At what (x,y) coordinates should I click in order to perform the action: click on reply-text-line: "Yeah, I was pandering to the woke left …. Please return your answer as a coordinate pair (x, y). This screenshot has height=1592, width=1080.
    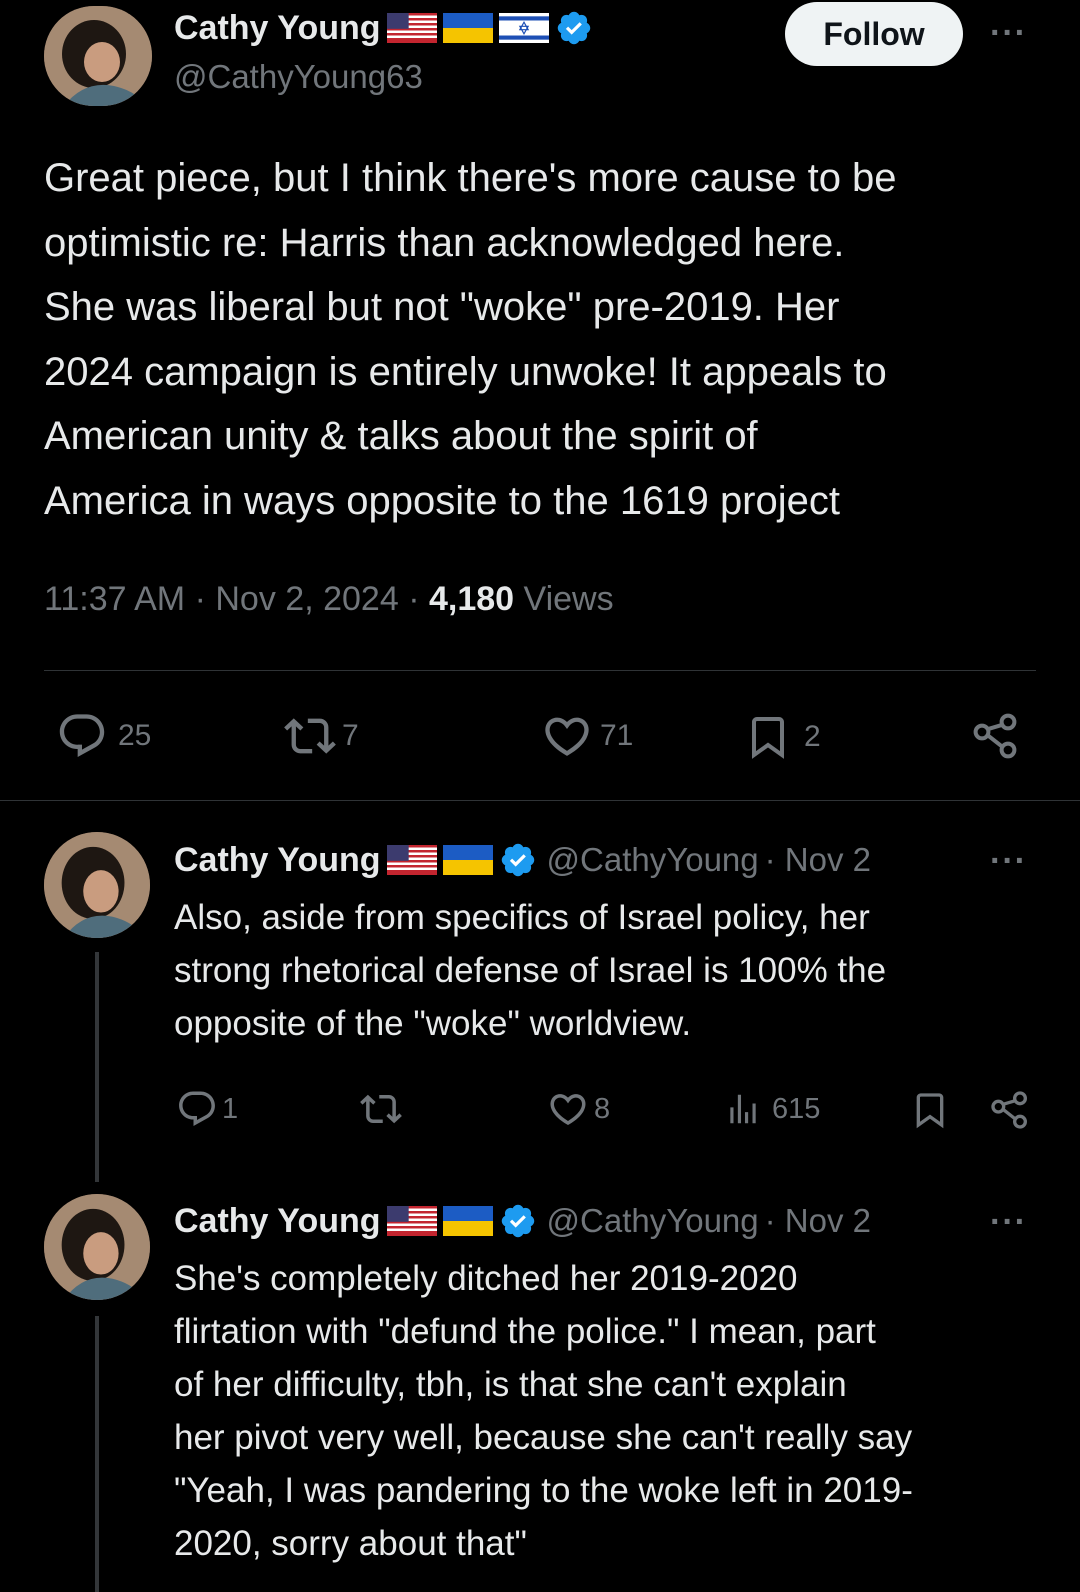
    Looking at the image, I should click on (543, 1490).